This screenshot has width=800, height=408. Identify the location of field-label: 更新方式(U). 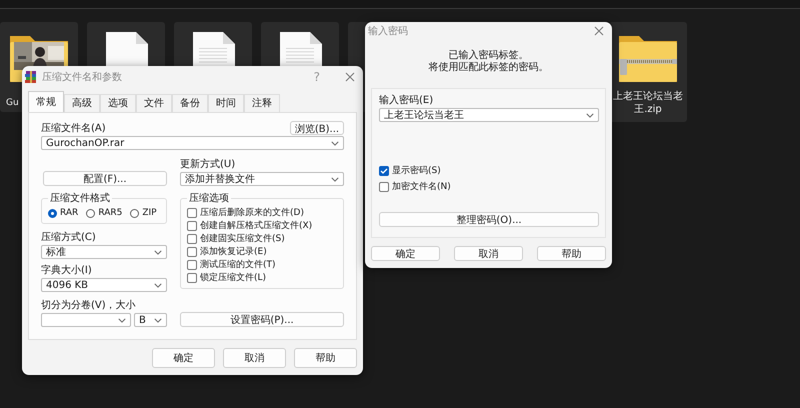
(208, 165).